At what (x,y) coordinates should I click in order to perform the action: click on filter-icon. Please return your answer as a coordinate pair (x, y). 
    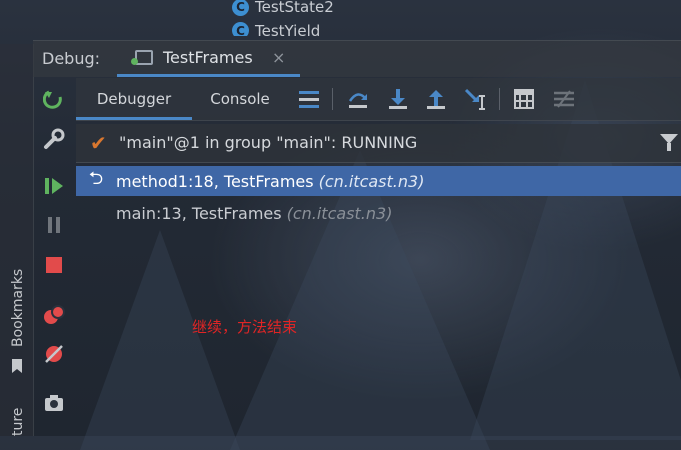
    Looking at the image, I should click on (669, 142).